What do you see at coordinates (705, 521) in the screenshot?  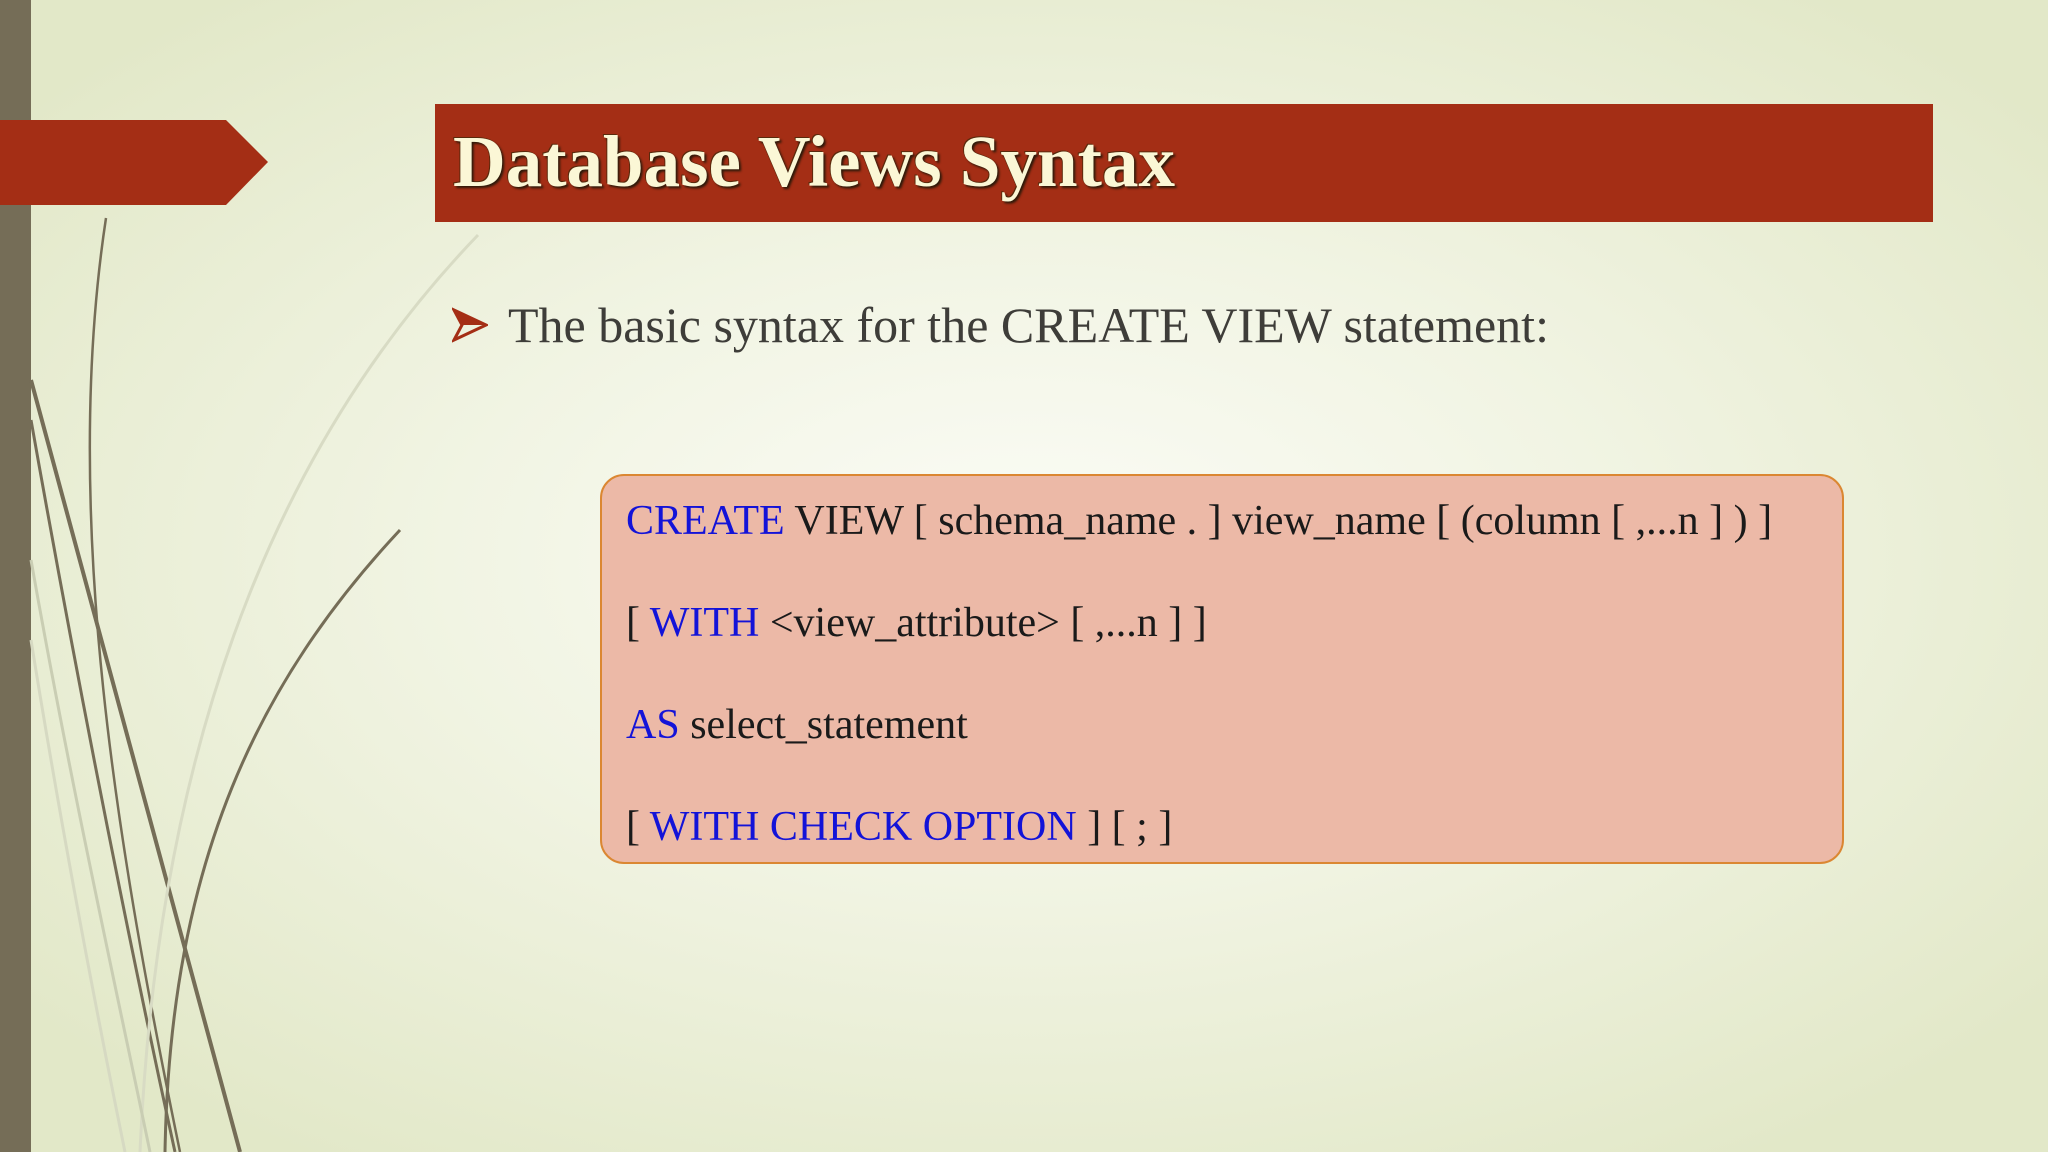 I see `code-keyword: CREATE` at bounding box center [705, 521].